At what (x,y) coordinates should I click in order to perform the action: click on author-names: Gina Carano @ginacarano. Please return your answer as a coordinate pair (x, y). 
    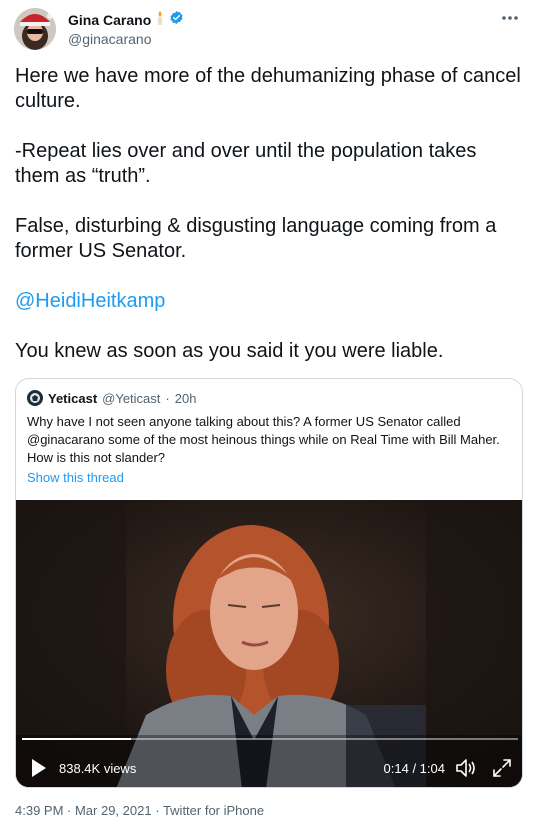
    Looking at the image, I should click on (126, 28).